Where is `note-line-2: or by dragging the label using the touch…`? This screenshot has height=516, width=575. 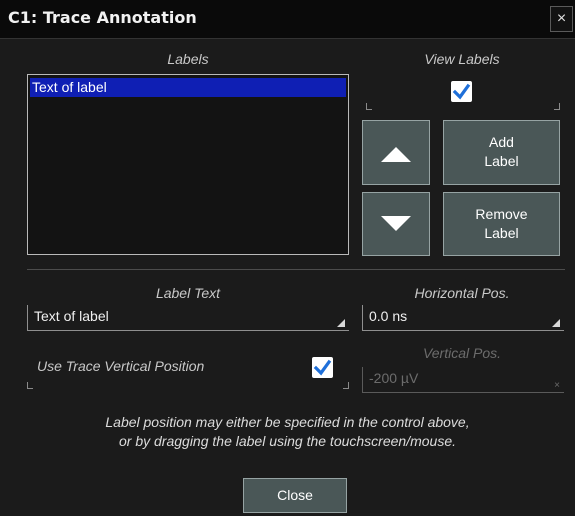 note-line-2: or by dragging the label using the touch… is located at coordinates (287, 441).